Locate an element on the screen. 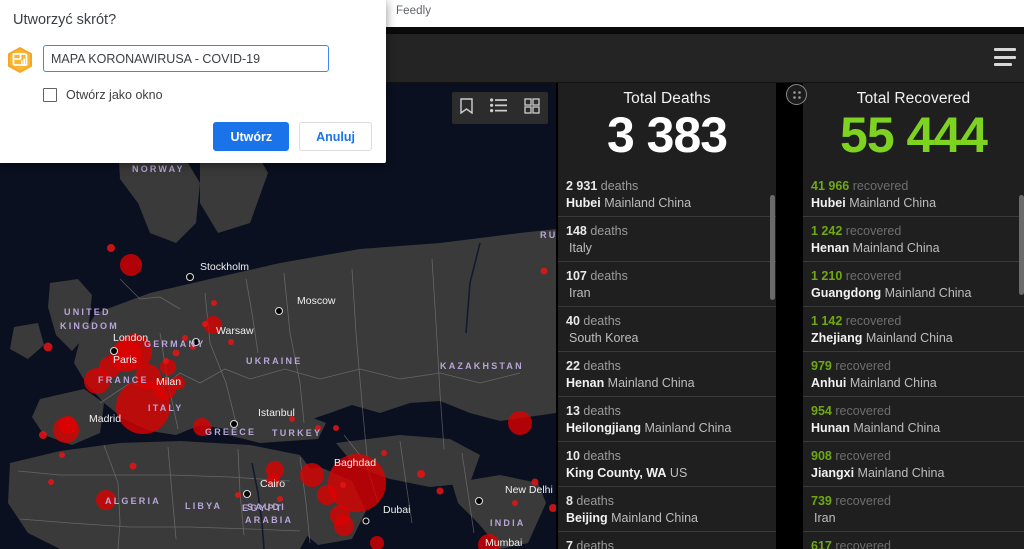 Image resolution: width=1024 pixels, height=549 pixels. grid-icon is located at coordinates (531, 108).